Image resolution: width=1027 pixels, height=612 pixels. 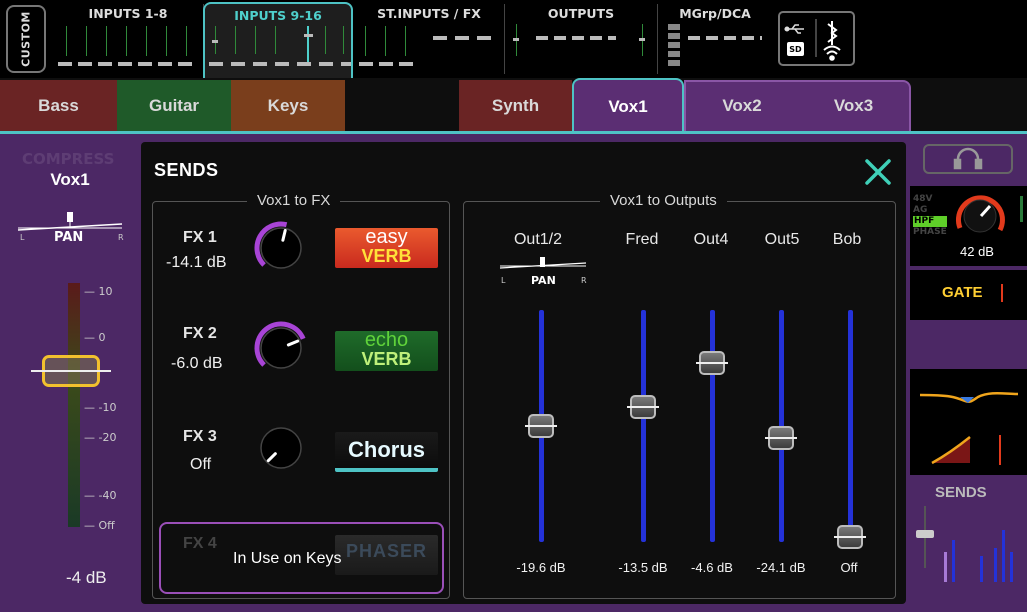 I want to click on out12-pan-control: PAN L R, so click(x=543, y=271).